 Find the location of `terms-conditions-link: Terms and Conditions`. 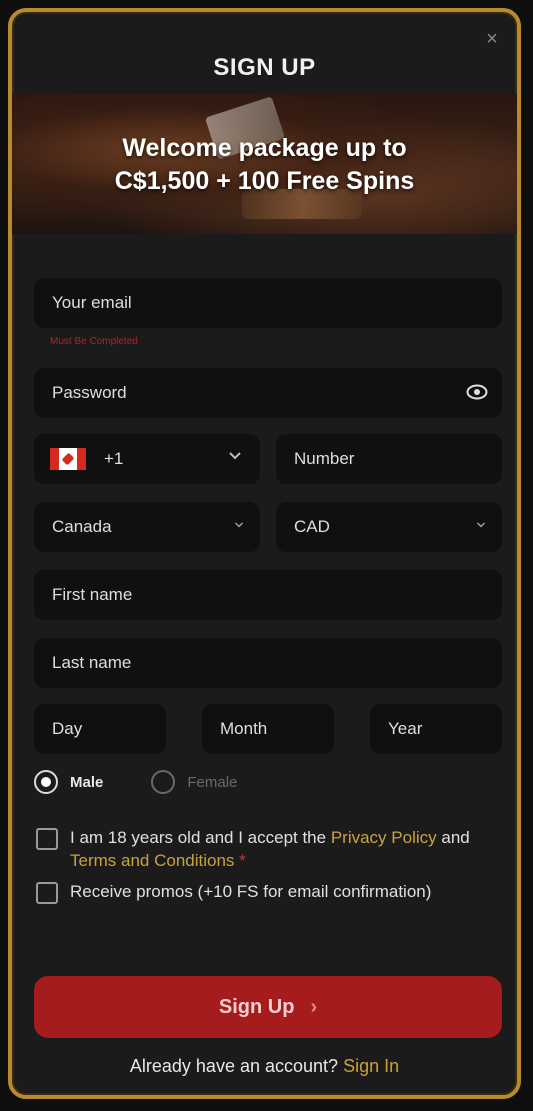

terms-conditions-link: Terms and Conditions is located at coordinates (152, 860).